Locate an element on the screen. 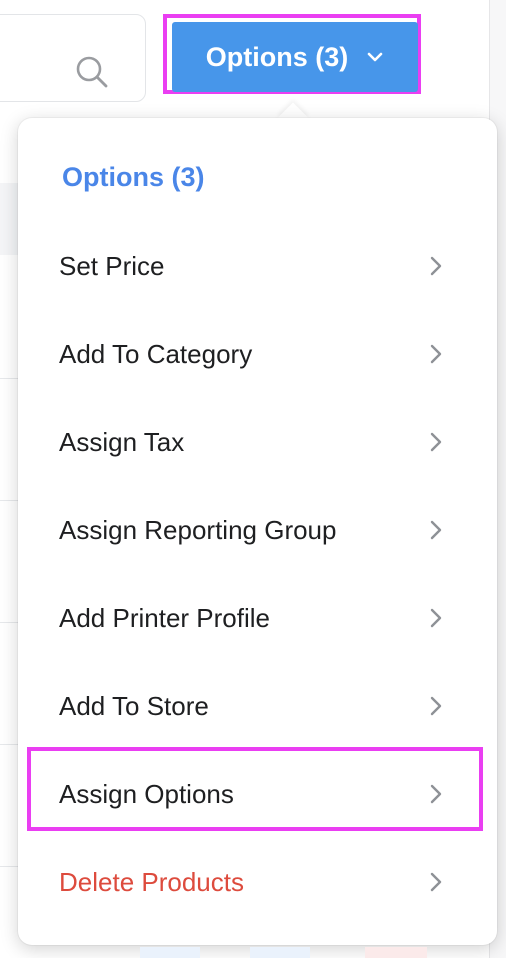 The width and height of the screenshot is (506, 958). search-input is located at coordinates (73, 58).